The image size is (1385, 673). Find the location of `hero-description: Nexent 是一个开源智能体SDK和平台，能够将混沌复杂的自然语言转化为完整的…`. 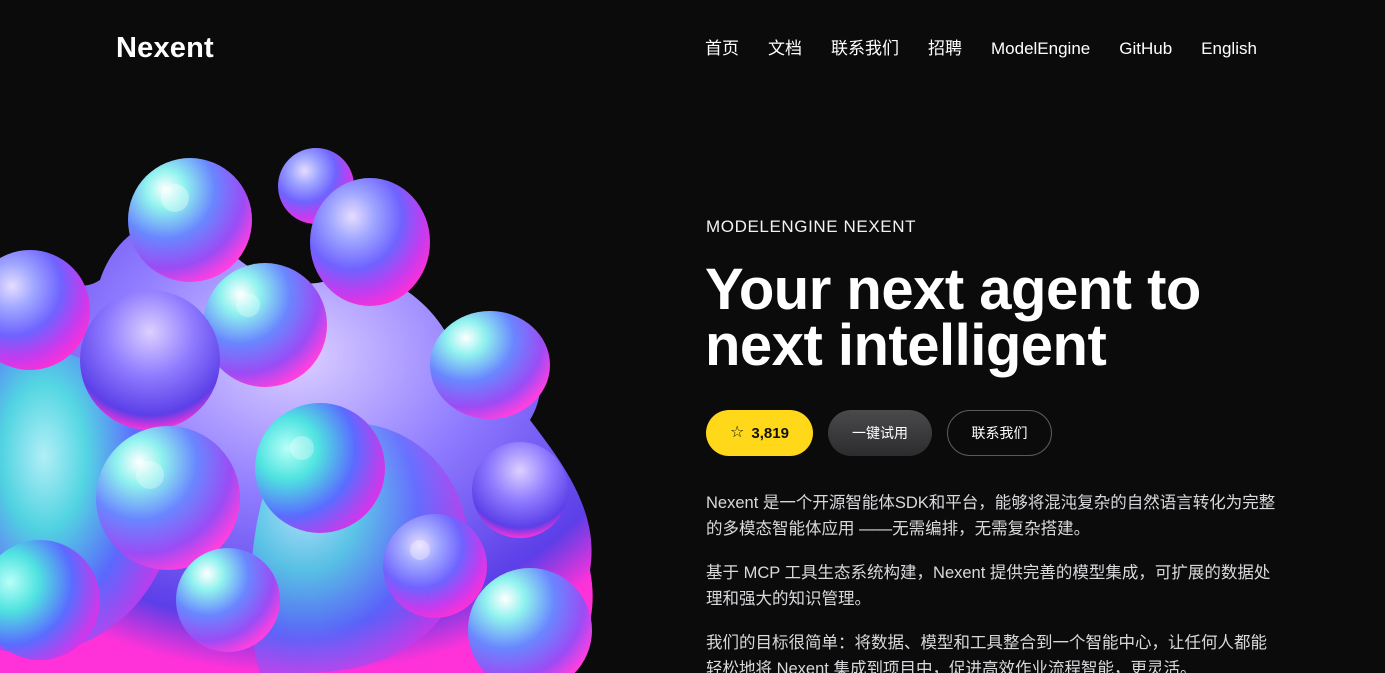

hero-description: Nexent 是一个开源智能体SDK和平台，能够将混沌复杂的自然语言转化为完整的… is located at coordinates (991, 581).